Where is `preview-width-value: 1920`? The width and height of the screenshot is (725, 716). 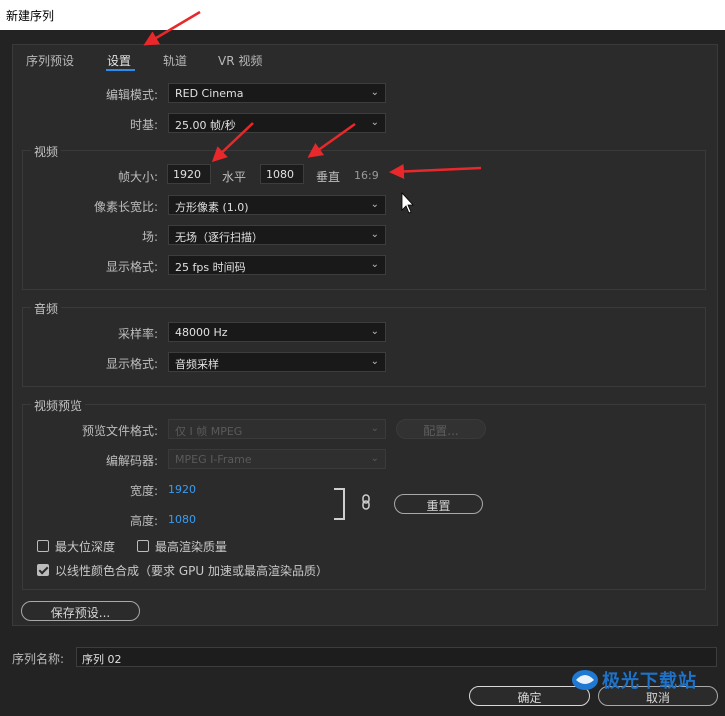
preview-width-value: 1920 is located at coordinates (182, 489).